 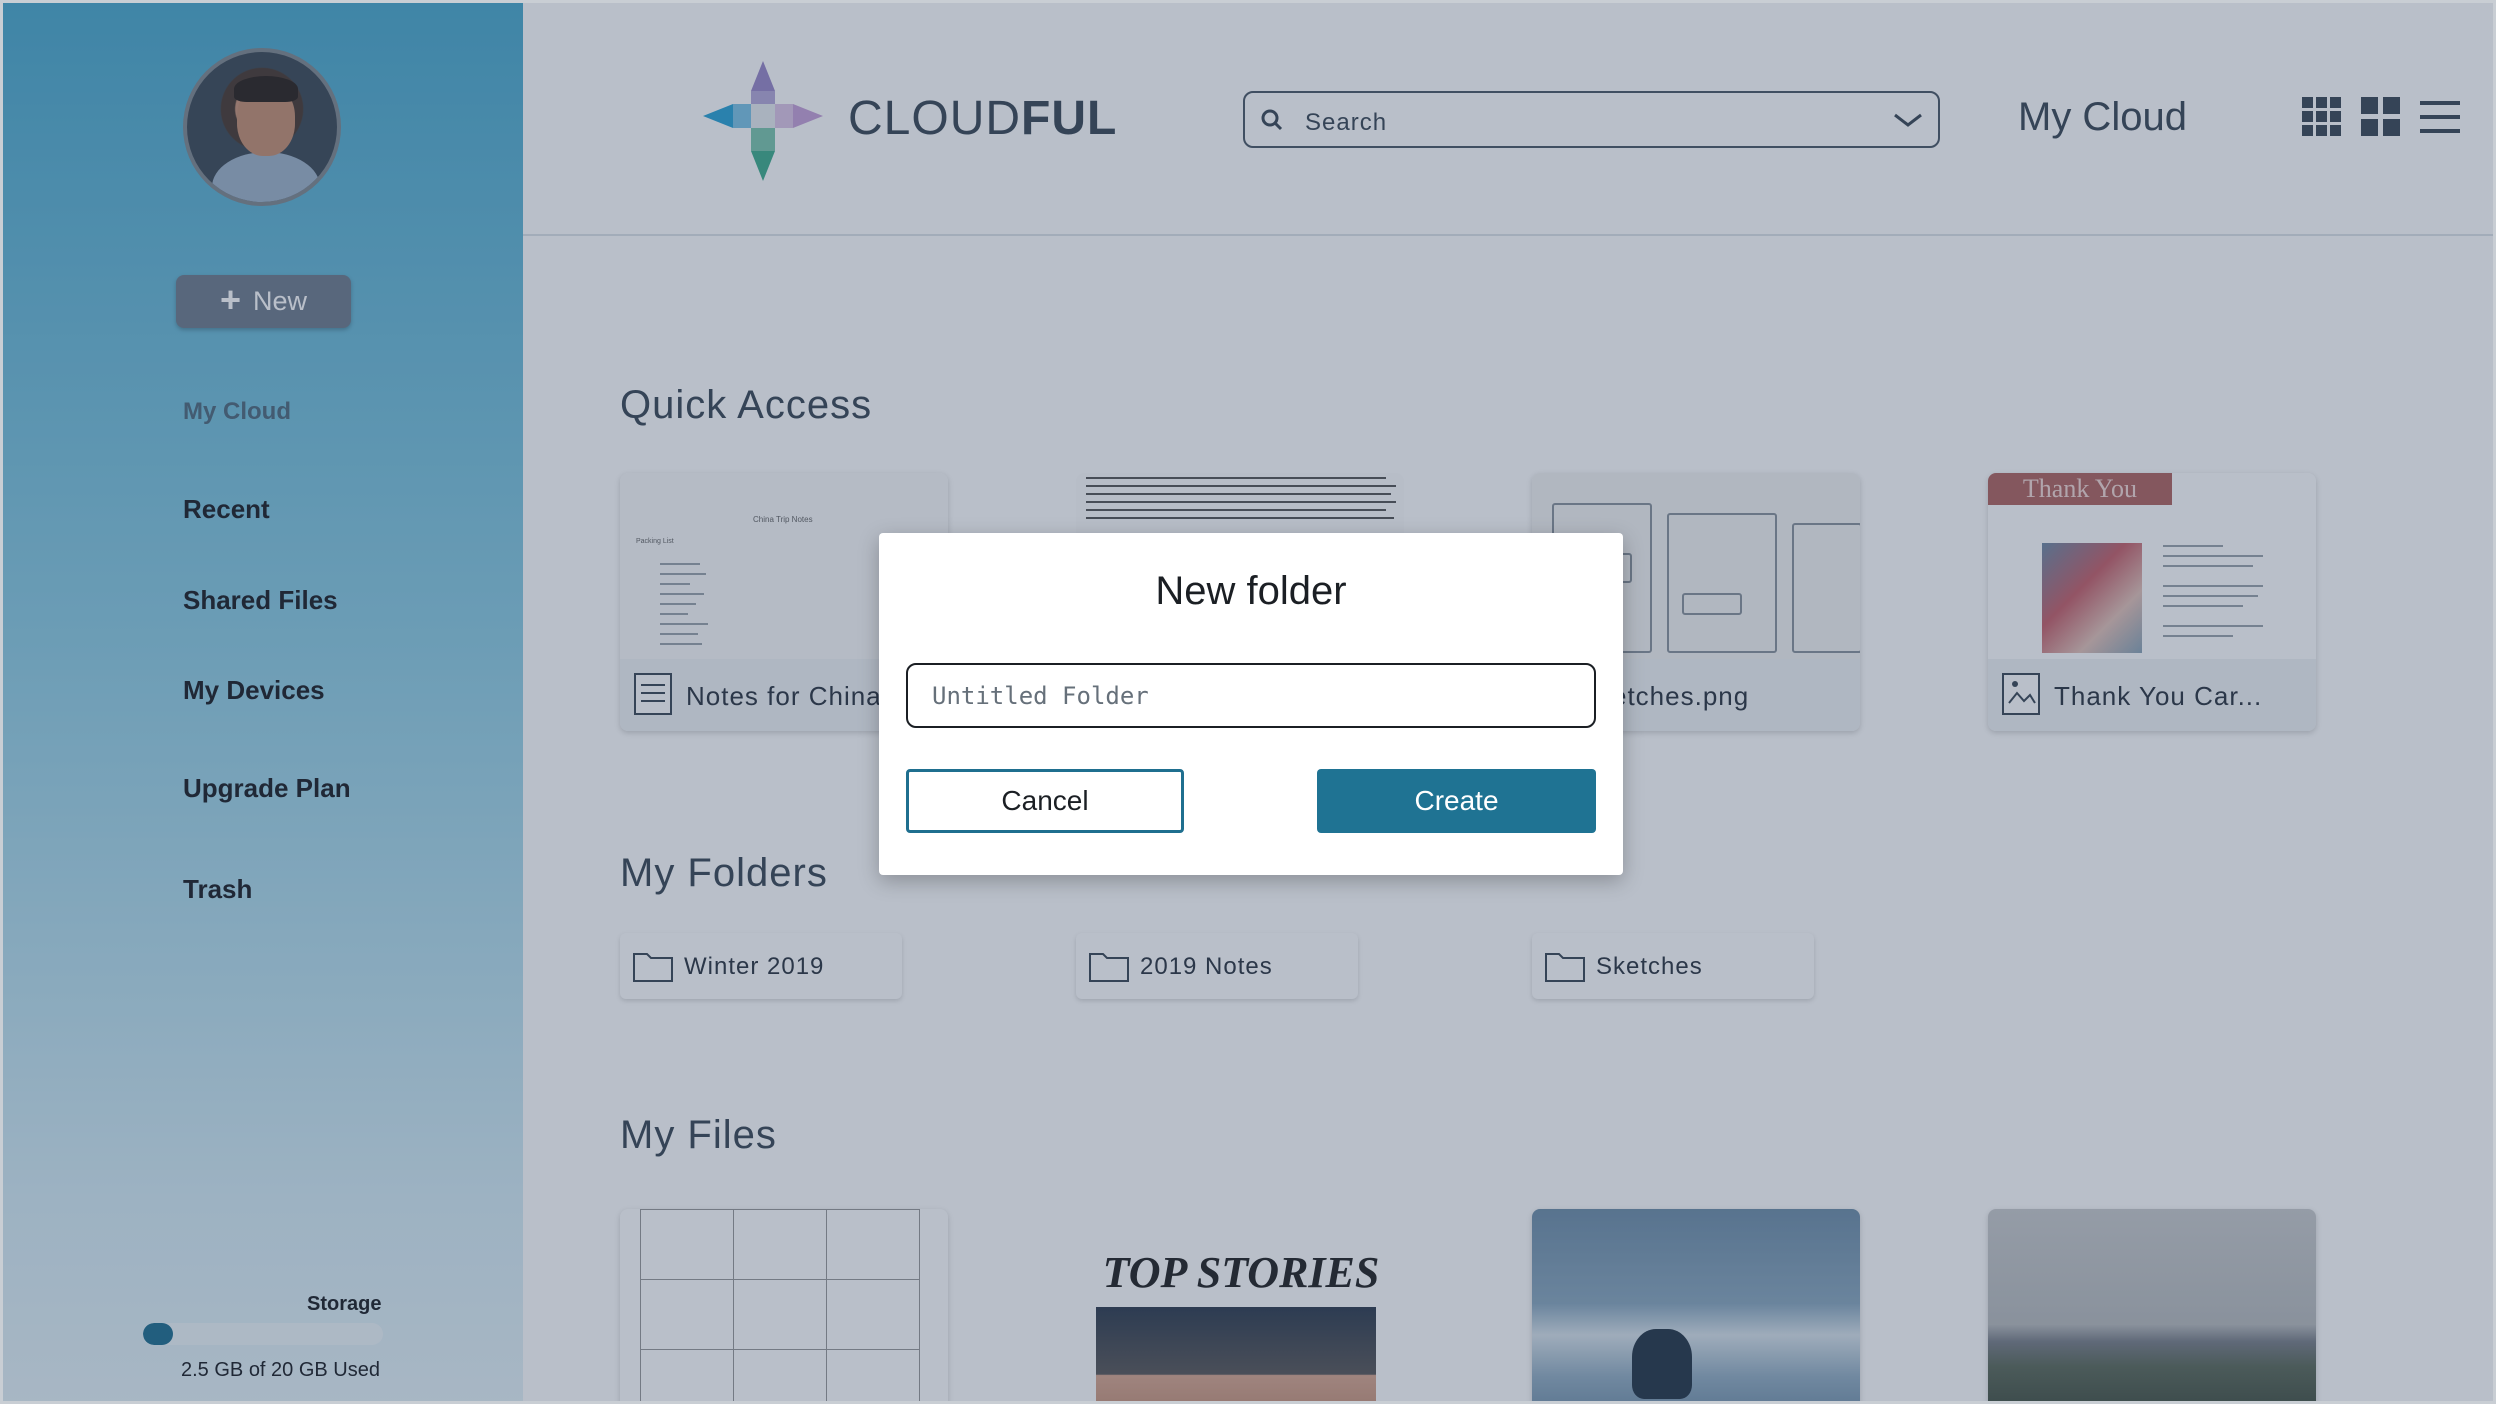 What do you see at coordinates (1251, 591) in the screenshot?
I see `dialog-title: New folder` at bounding box center [1251, 591].